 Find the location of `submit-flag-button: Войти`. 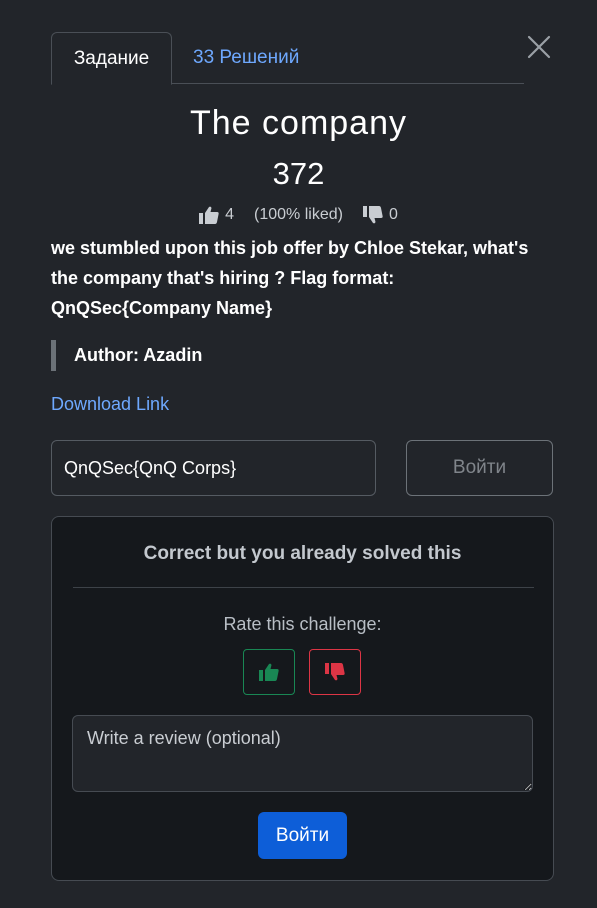

submit-flag-button: Войти is located at coordinates (479, 468).